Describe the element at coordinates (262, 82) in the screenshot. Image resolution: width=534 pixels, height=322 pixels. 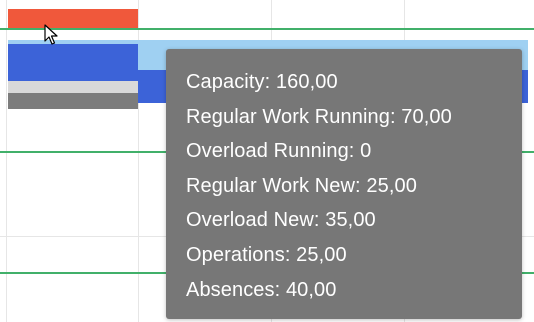
I see `tooltip-capacity: Capacity: 160,00` at that location.